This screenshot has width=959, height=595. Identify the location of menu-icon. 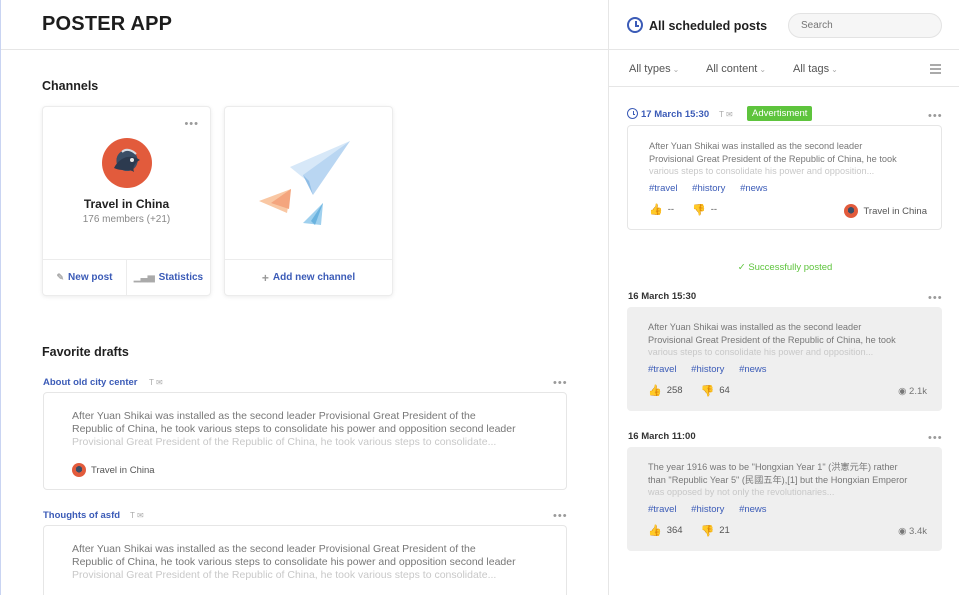
(935, 70).